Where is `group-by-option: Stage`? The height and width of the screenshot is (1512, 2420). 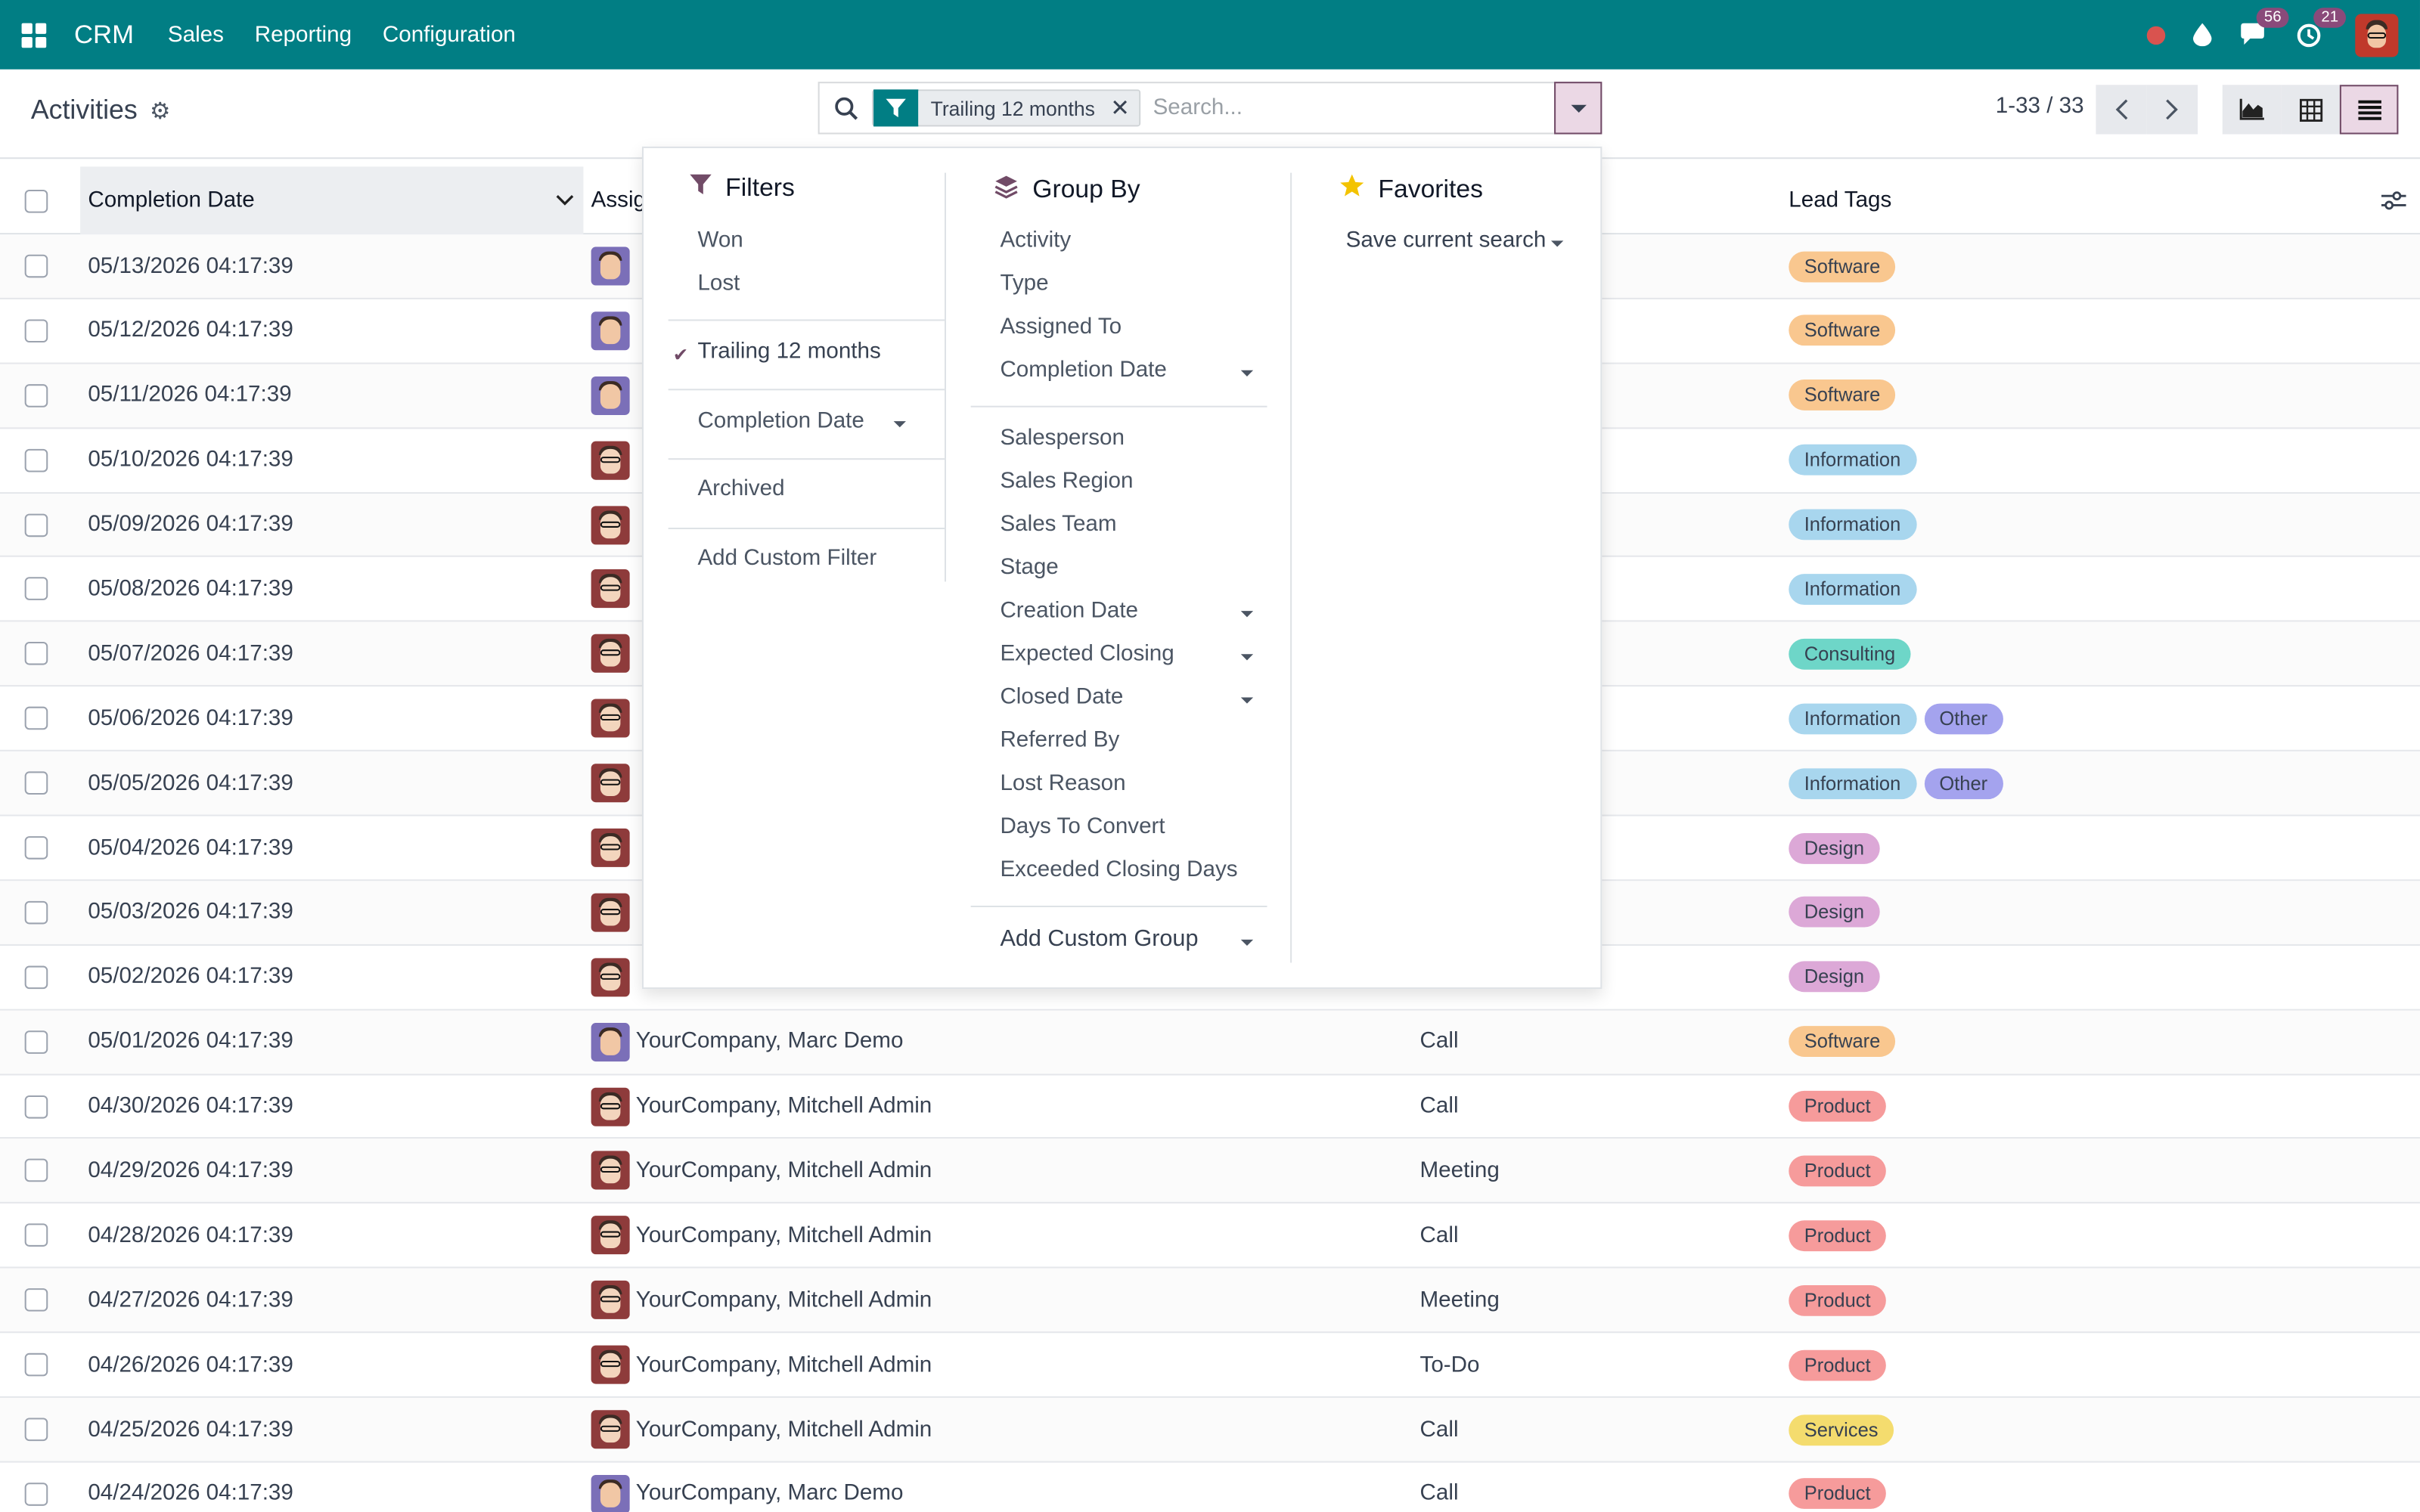
group-by-option: Stage is located at coordinates (1029, 568).